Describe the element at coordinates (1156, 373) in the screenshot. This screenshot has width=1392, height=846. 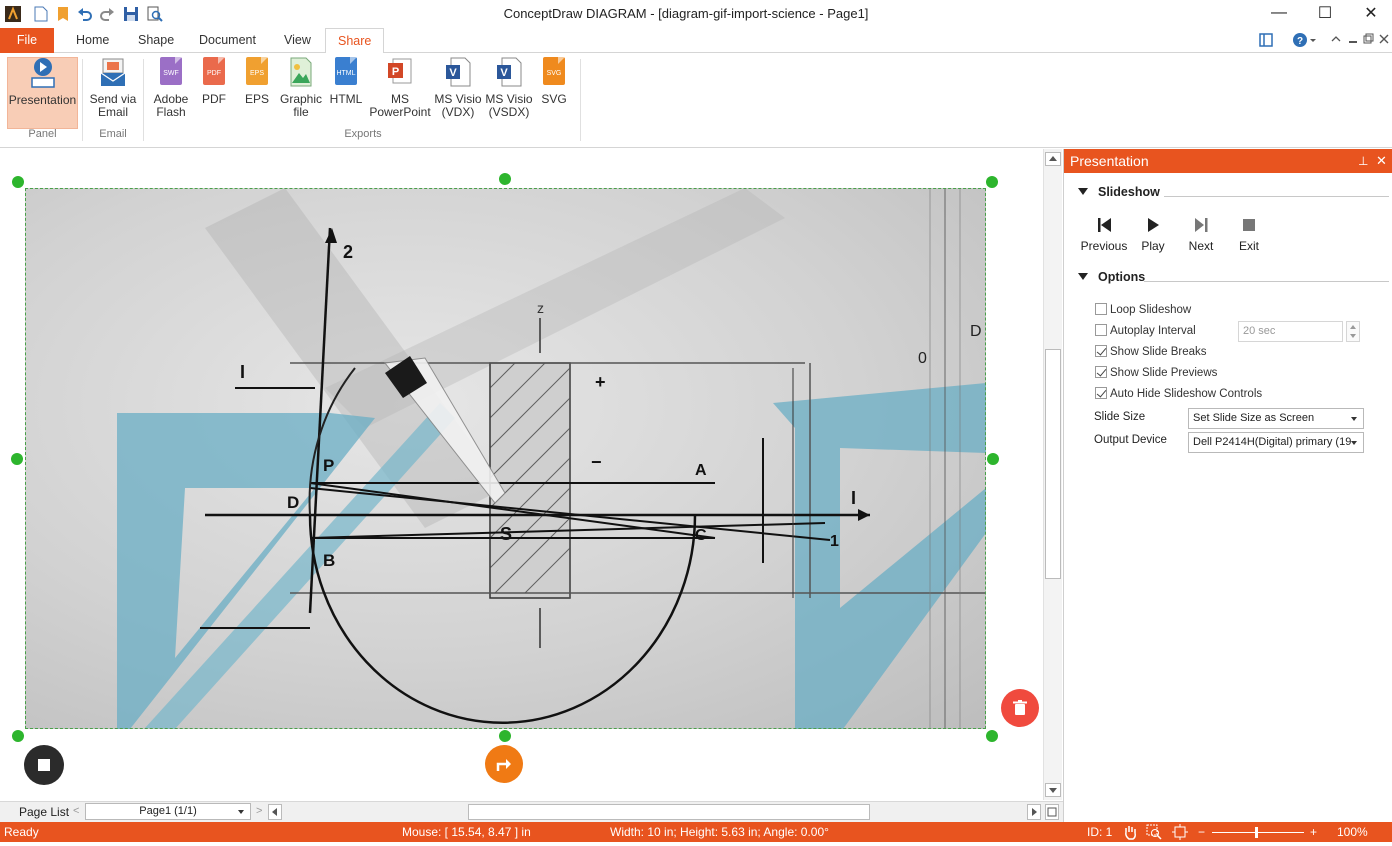
I see `show-slide-previews-checkbox: Show Slide Previews` at that location.